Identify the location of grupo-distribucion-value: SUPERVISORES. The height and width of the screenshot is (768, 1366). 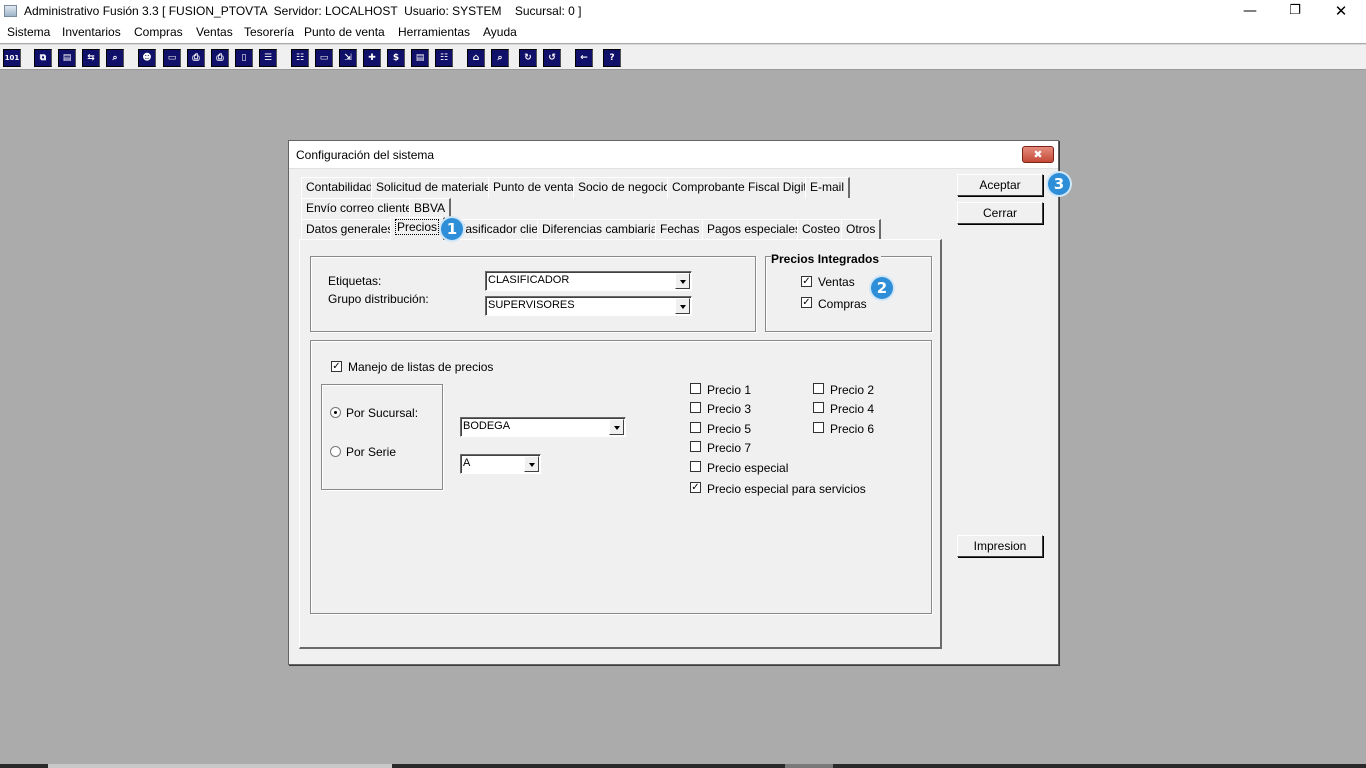
(531, 305).